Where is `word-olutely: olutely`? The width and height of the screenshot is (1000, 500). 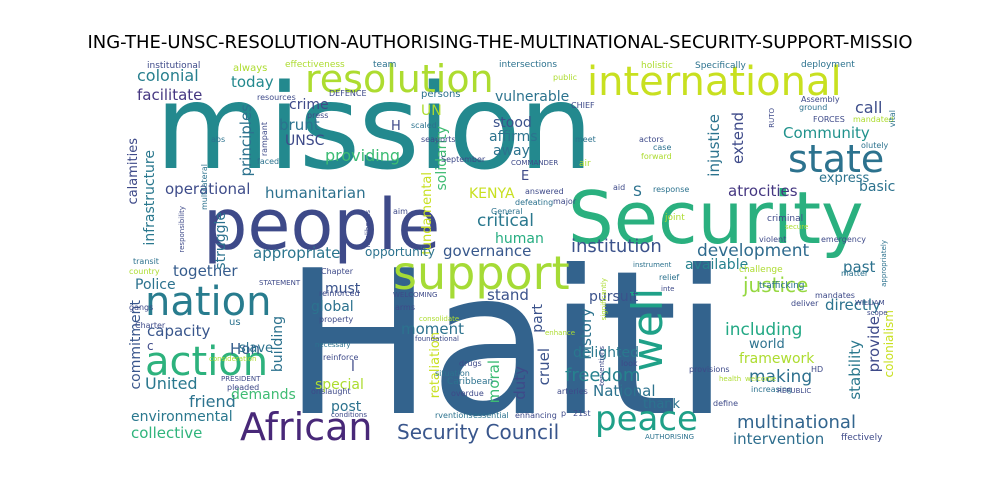
word-olutely: olutely is located at coordinates (875, 145).